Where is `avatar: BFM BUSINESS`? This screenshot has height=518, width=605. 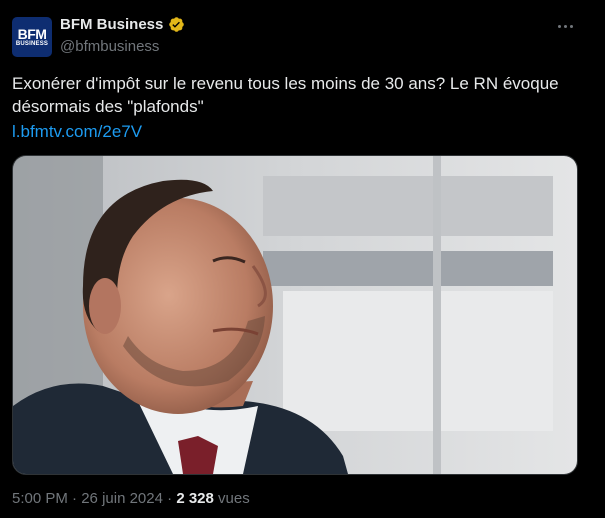
avatar: BFM BUSINESS is located at coordinates (32, 37).